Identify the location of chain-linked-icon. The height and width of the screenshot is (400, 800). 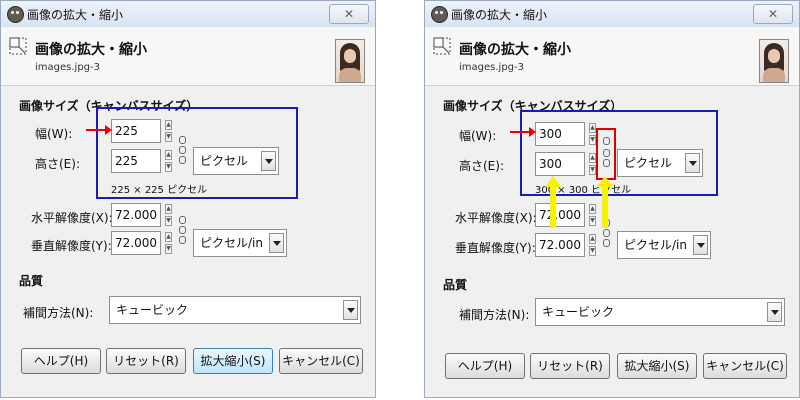
(182, 230).